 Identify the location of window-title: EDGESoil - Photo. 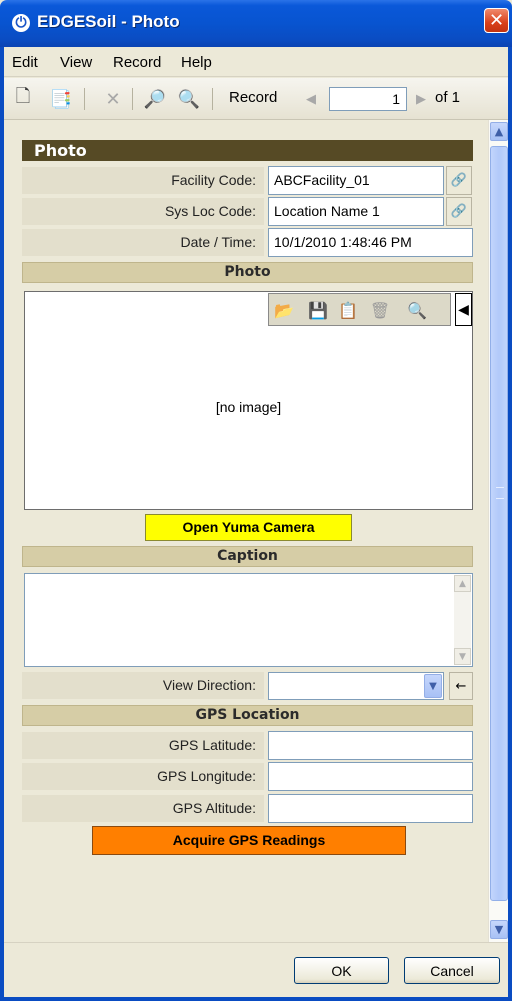
(108, 21).